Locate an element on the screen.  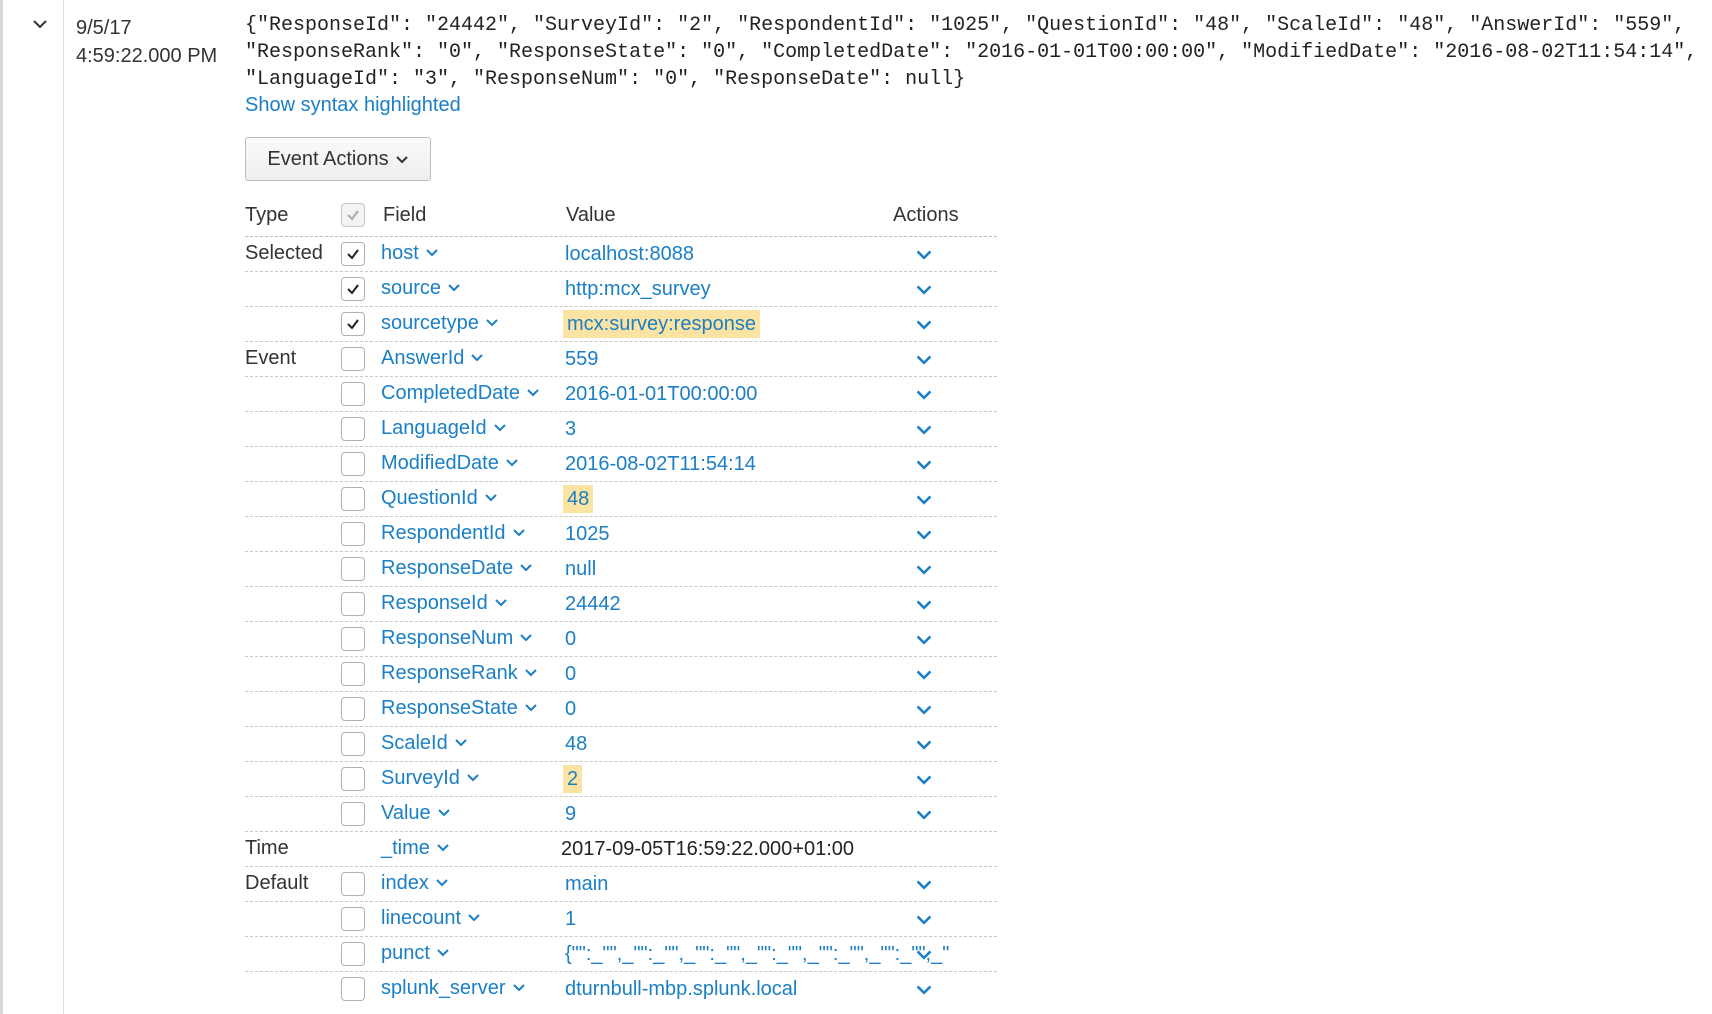
field-value: mcx:survey:response is located at coordinates (661, 324).